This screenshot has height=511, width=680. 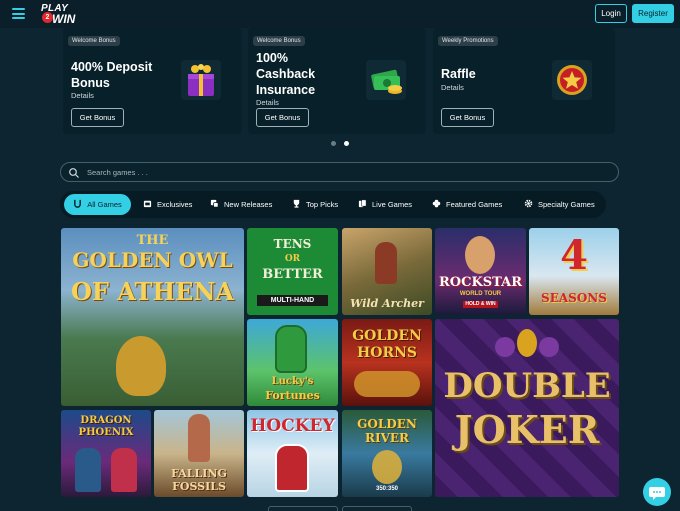 What do you see at coordinates (199, 473) in the screenshot?
I see `game-title-line: FALLING` at bounding box center [199, 473].